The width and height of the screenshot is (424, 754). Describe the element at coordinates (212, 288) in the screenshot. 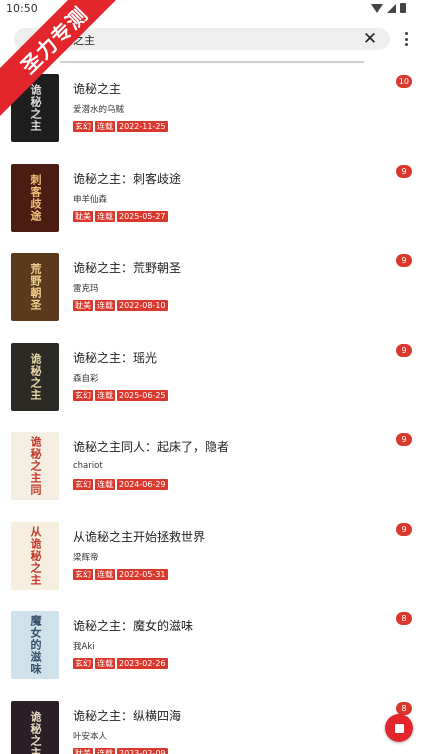

I see `book-item: 荒野朝圣 诡秘之主：荒野朝圣雷克玛耽美 连载 2022-08-10 9` at that location.